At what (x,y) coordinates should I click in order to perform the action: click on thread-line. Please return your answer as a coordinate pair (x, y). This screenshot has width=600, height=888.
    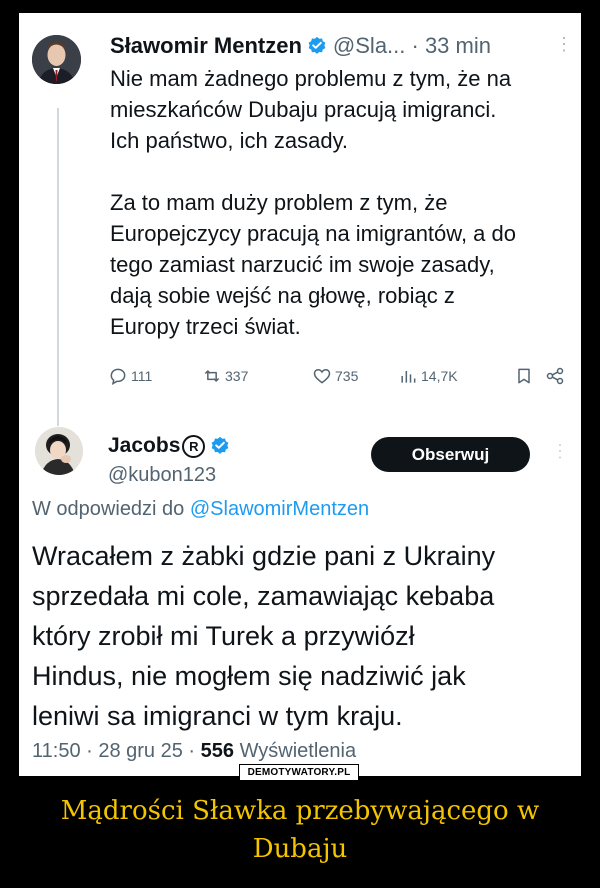
    Looking at the image, I should click on (58, 267).